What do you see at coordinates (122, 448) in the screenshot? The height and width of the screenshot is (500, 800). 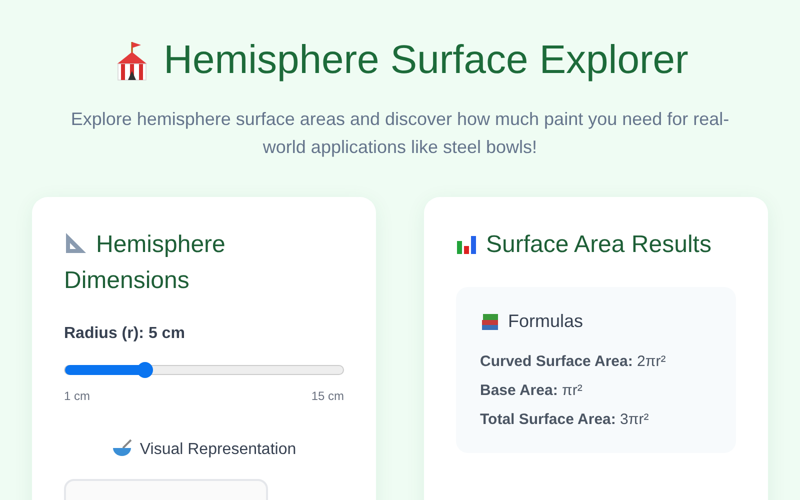 I see `bowl-icon` at bounding box center [122, 448].